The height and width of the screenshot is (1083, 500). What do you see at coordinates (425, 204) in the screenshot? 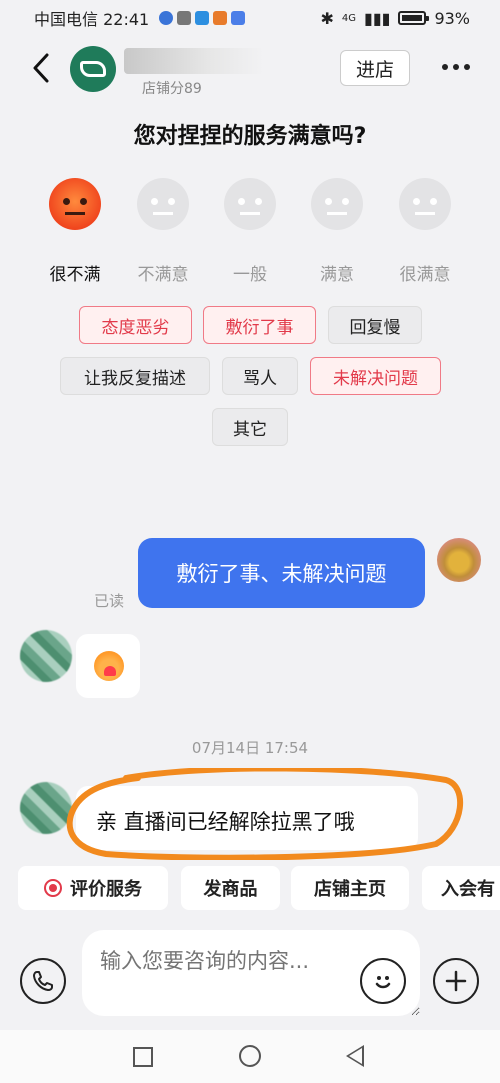
I see `heart-eyes-face-icon` at bounding box center [425, 204].